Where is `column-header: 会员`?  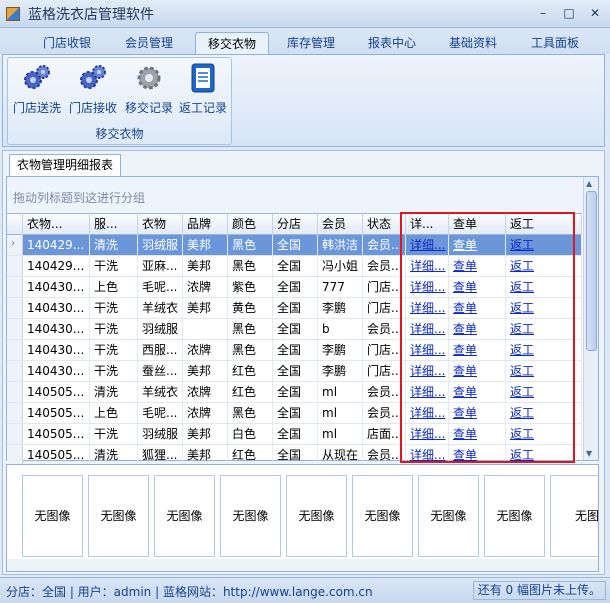 column-header: 会员 is located at coordinates (340, 224).